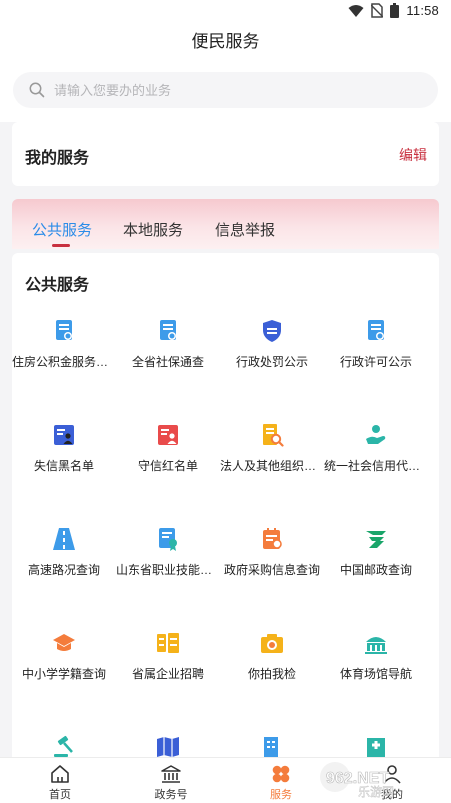 Image resolution: width=451 pixels, height=803 pixels. I want to click on service-label: 中小学学籍查询, so click(63, 674).